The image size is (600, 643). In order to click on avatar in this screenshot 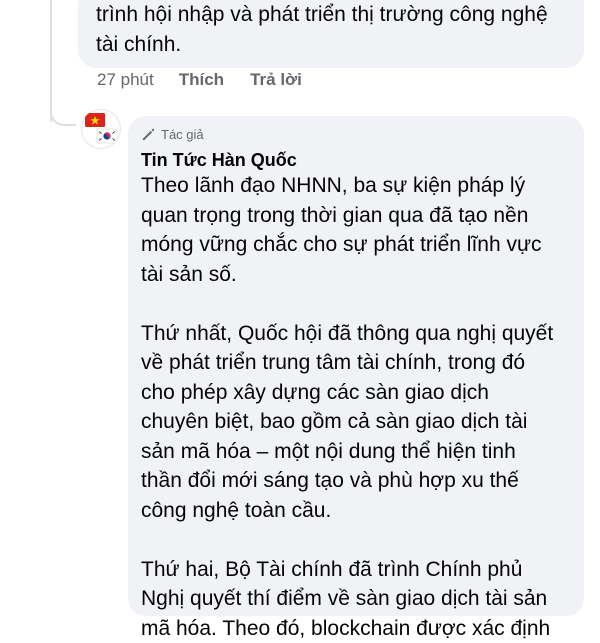, I will do `click(101, 129)`.